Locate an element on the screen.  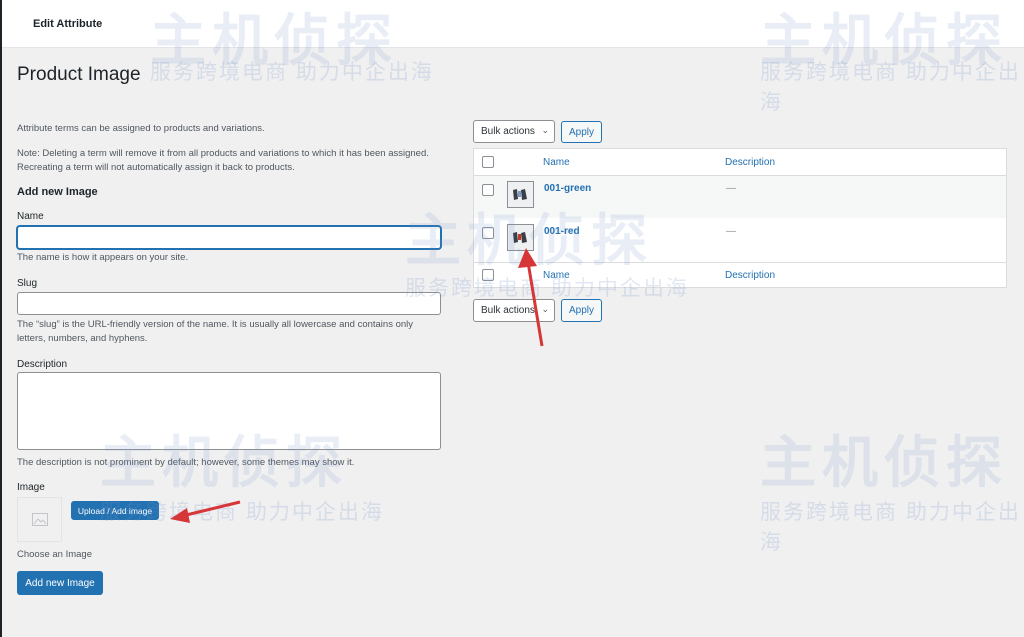
top-bar: Edit Attribute is located at coordinates (512, 24).